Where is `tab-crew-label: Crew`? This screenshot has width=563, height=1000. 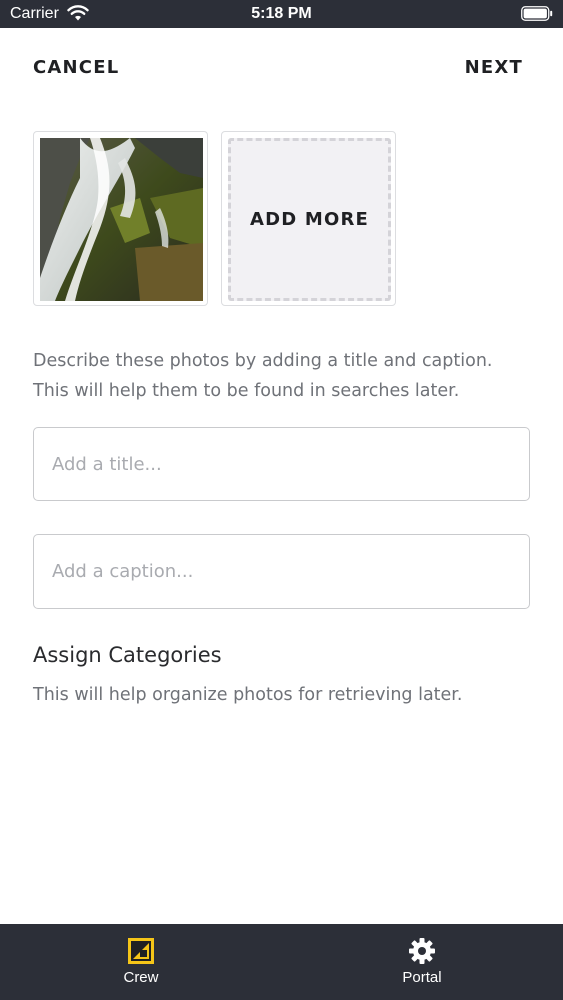 tab-crew-label: Crew is located at coordinates (141, 977).